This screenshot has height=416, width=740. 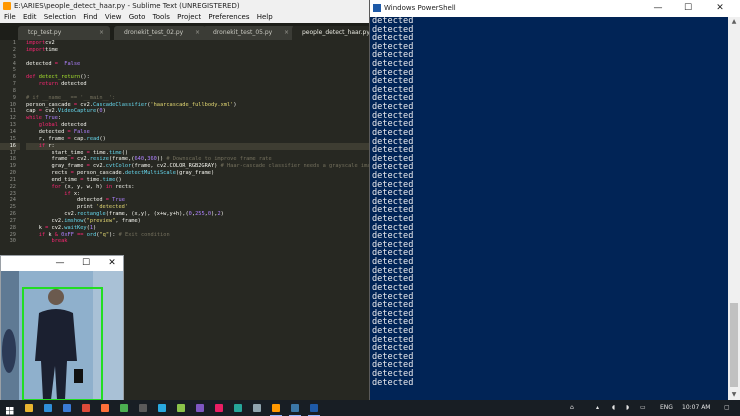 What do you see at coordinates (118, 179) in the screenshot?
I see `code-token: ()` at bounding box center [118, 179].